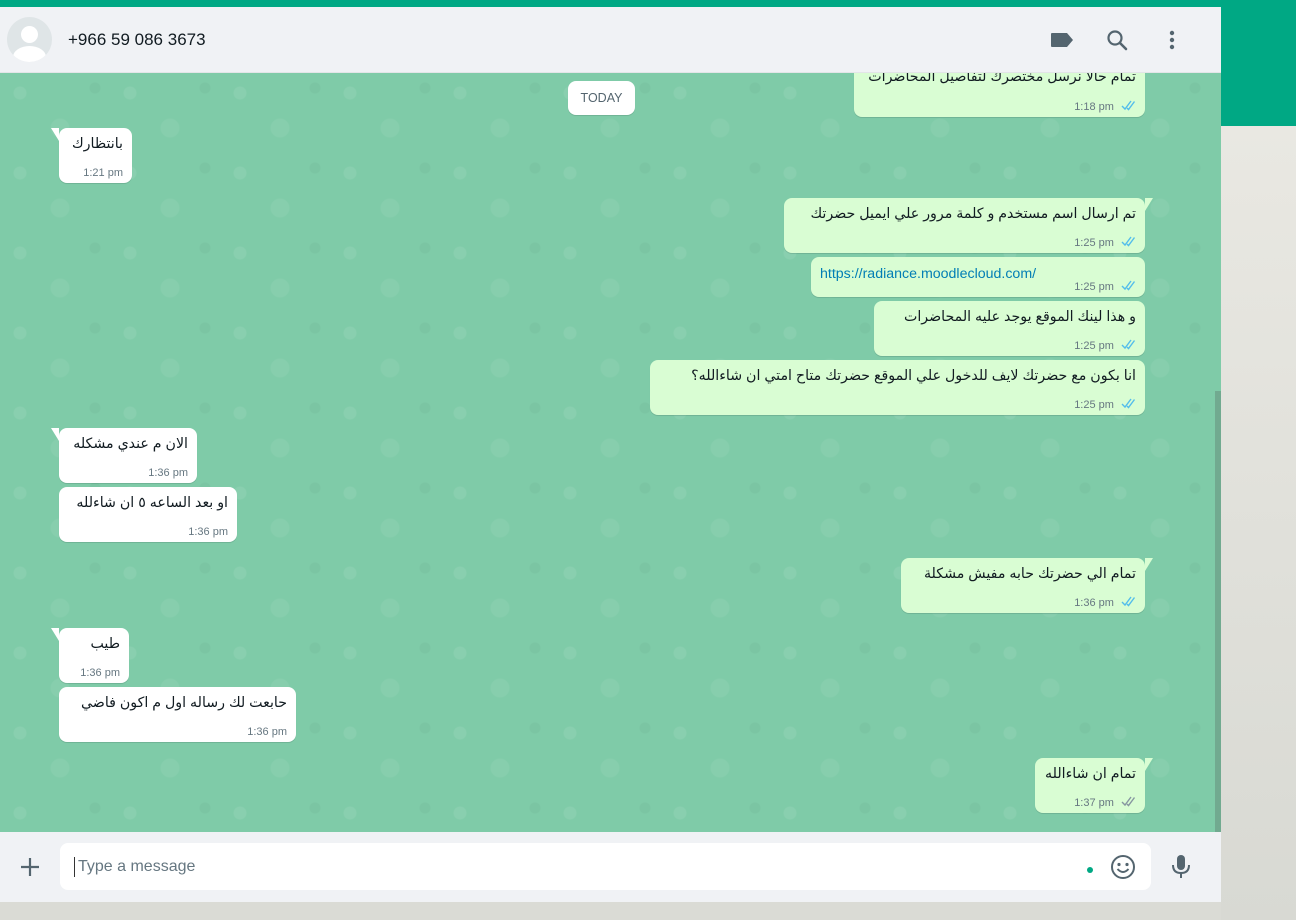 The height and width of the screenshot is (920, 1296). What do you see at coordinates (1181, 866) in the screenshot?
I see `mic-icon` at bounding box center [1181, 866].